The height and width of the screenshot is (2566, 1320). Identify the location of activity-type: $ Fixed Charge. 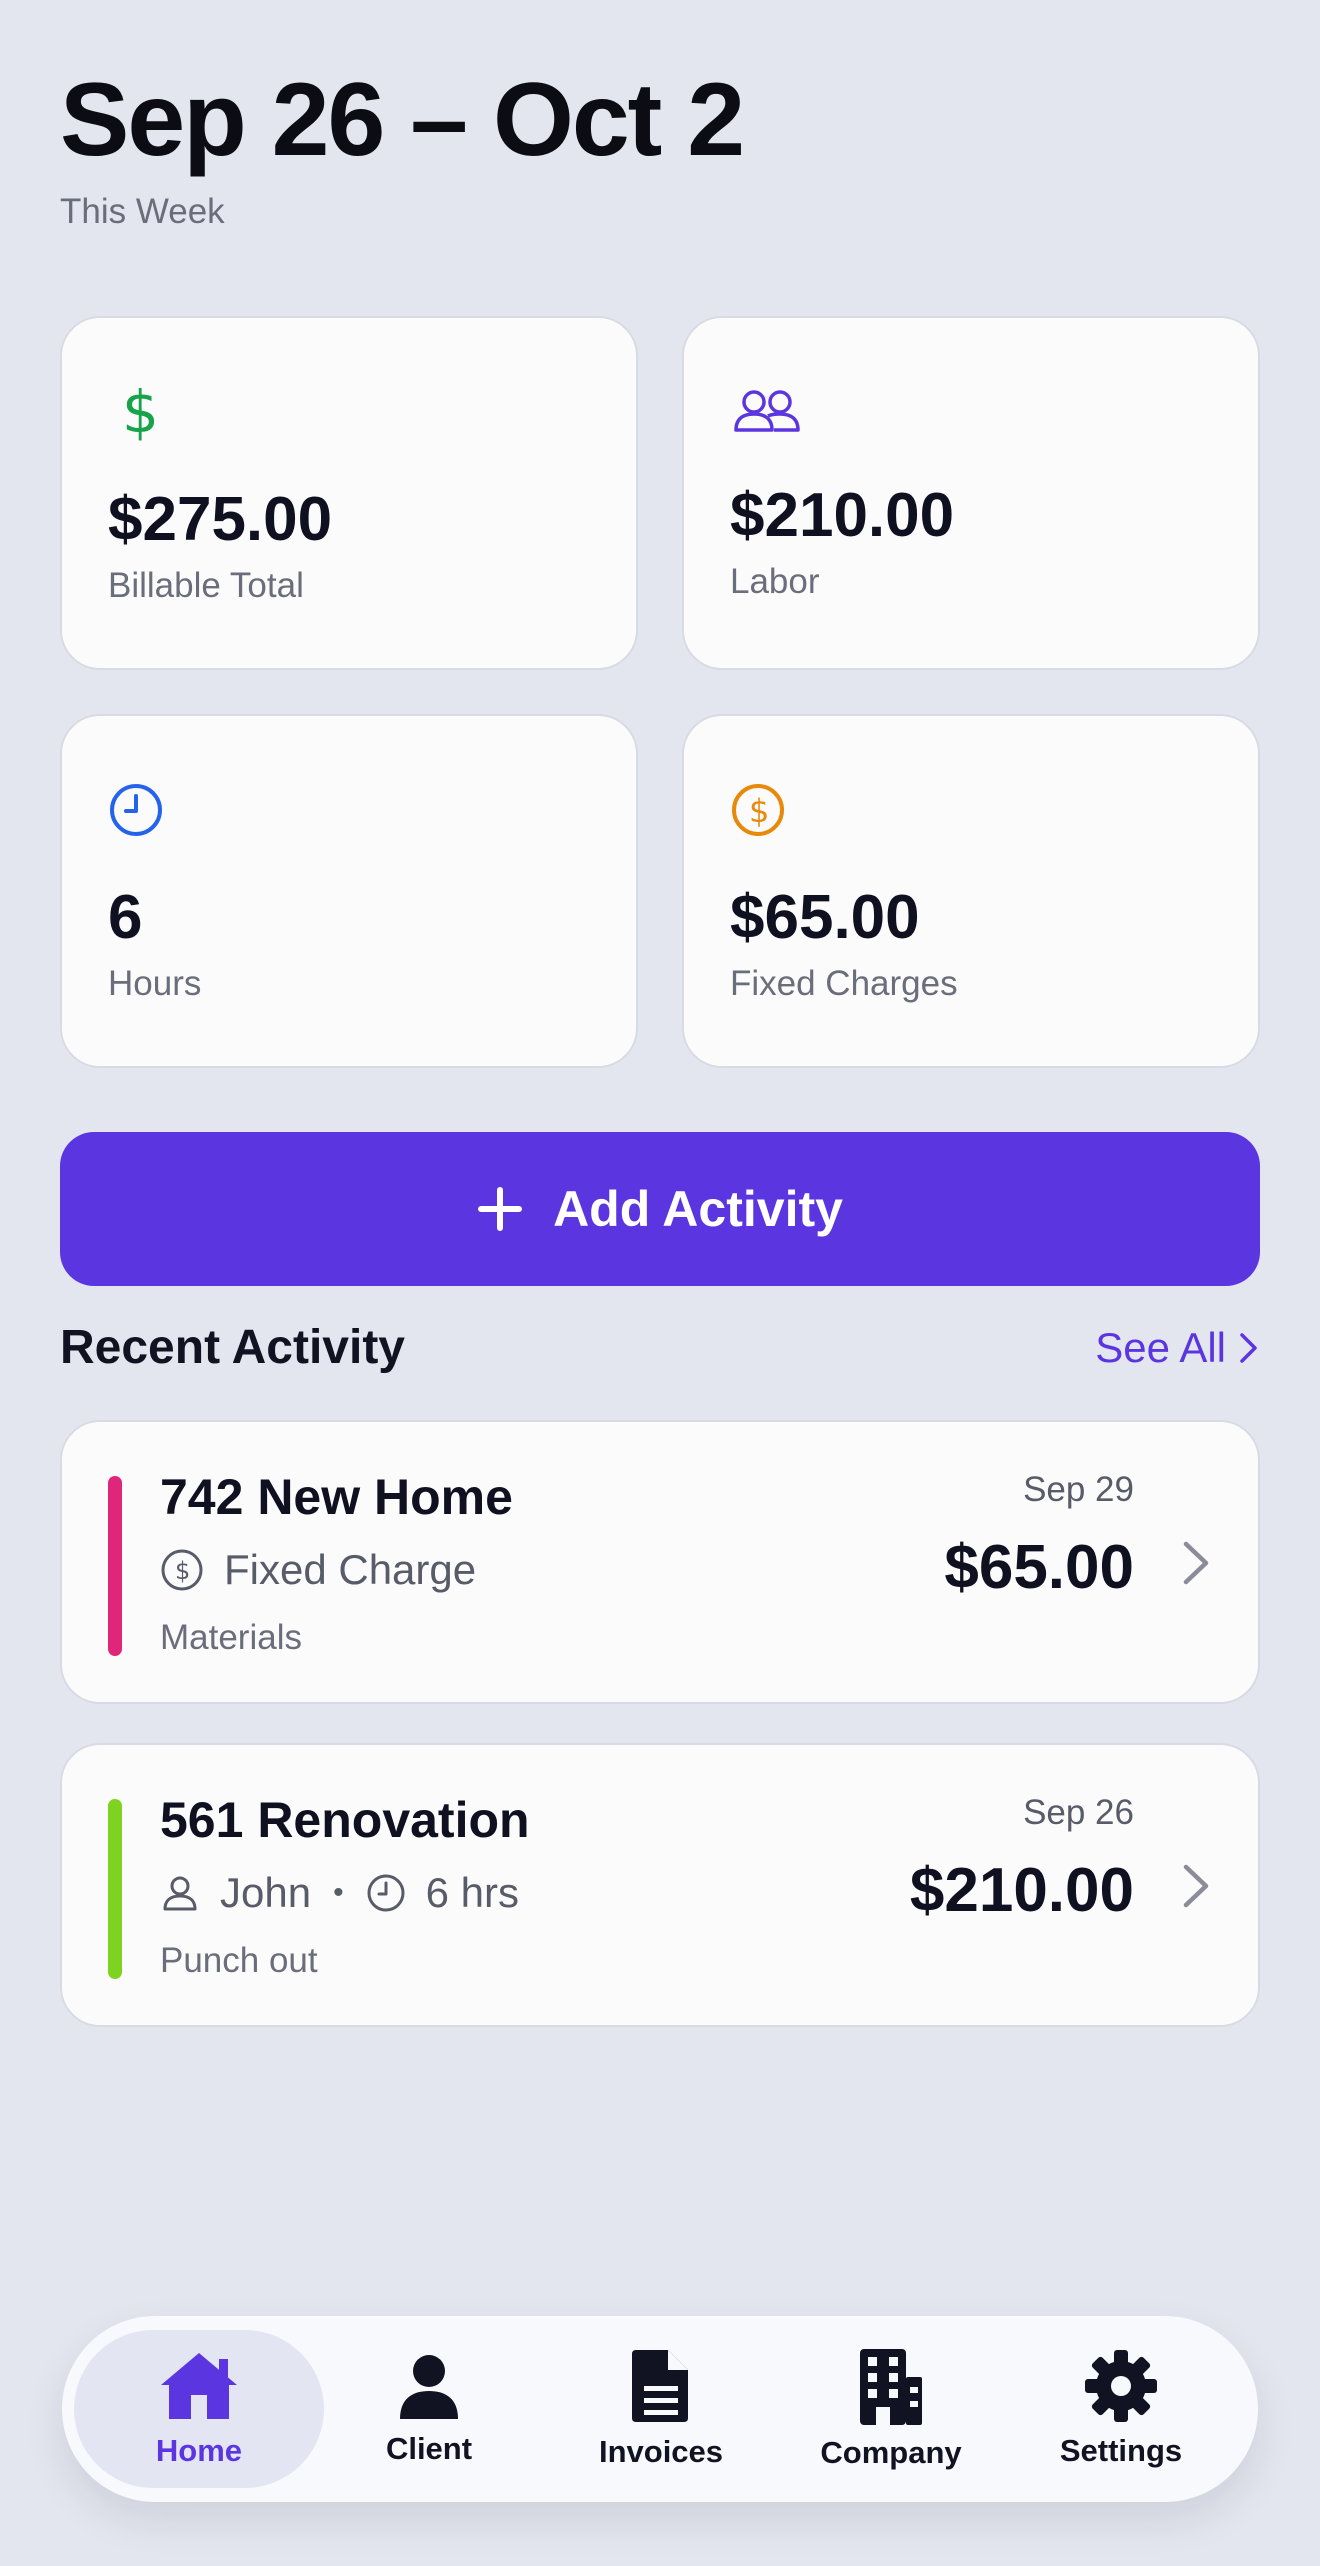
(318, 1570).